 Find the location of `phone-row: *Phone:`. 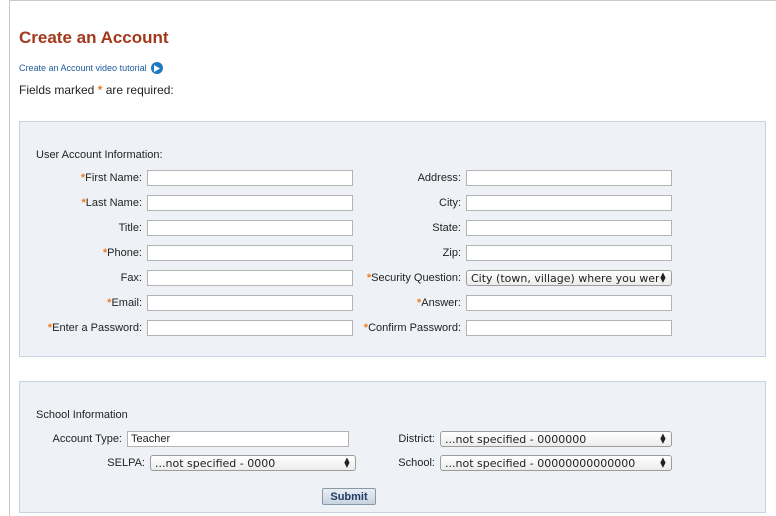

phone-row: *Phone: is located at coordinates (187, 253).